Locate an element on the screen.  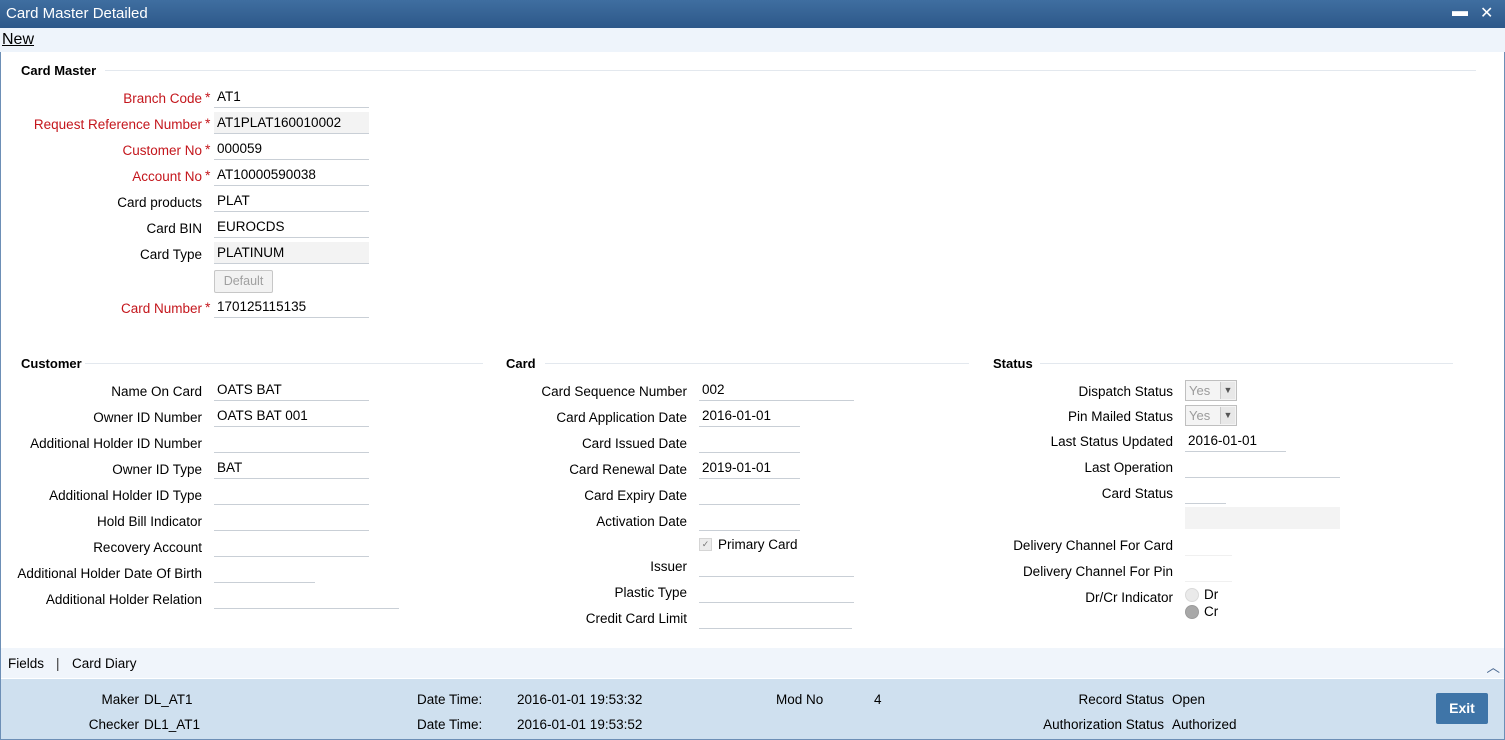
activation-date-label: Activation Date is located at coordinates (641, 521).